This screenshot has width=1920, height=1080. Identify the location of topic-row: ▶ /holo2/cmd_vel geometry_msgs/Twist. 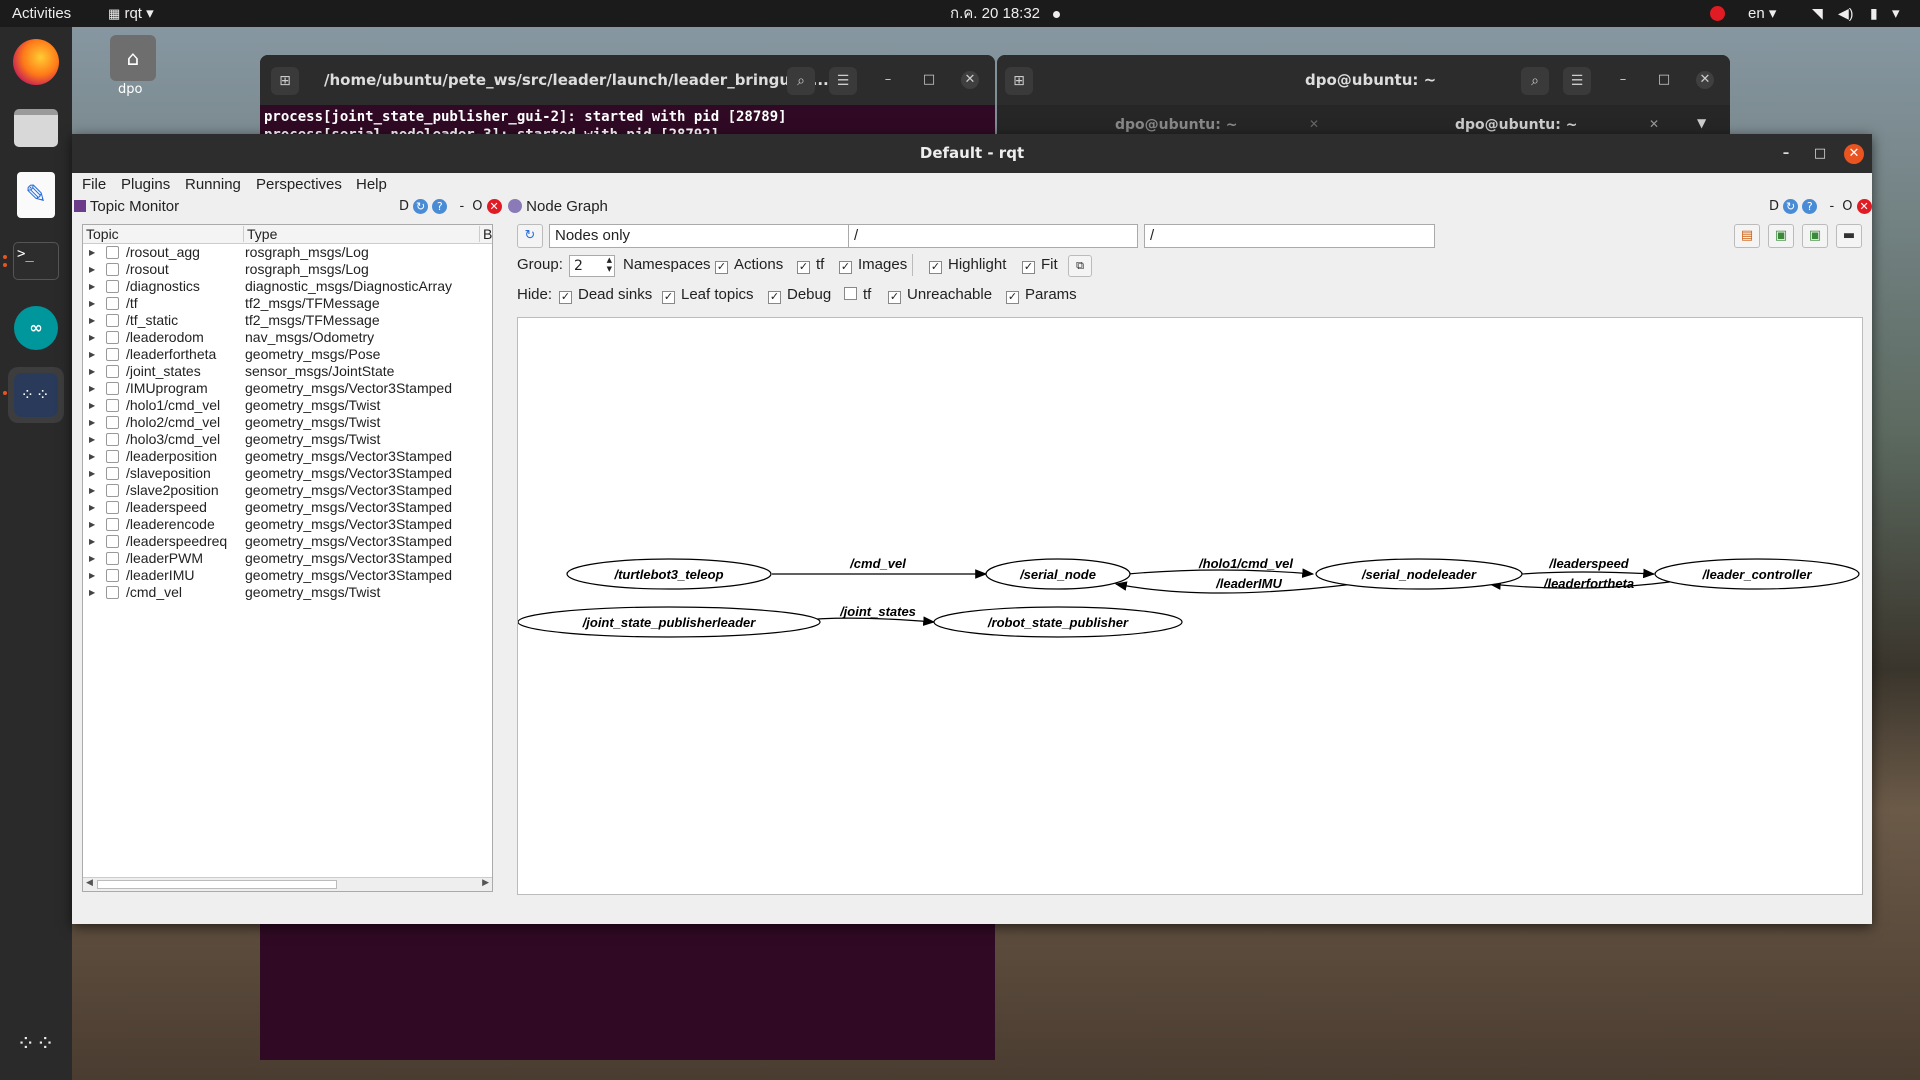
(287, 422).